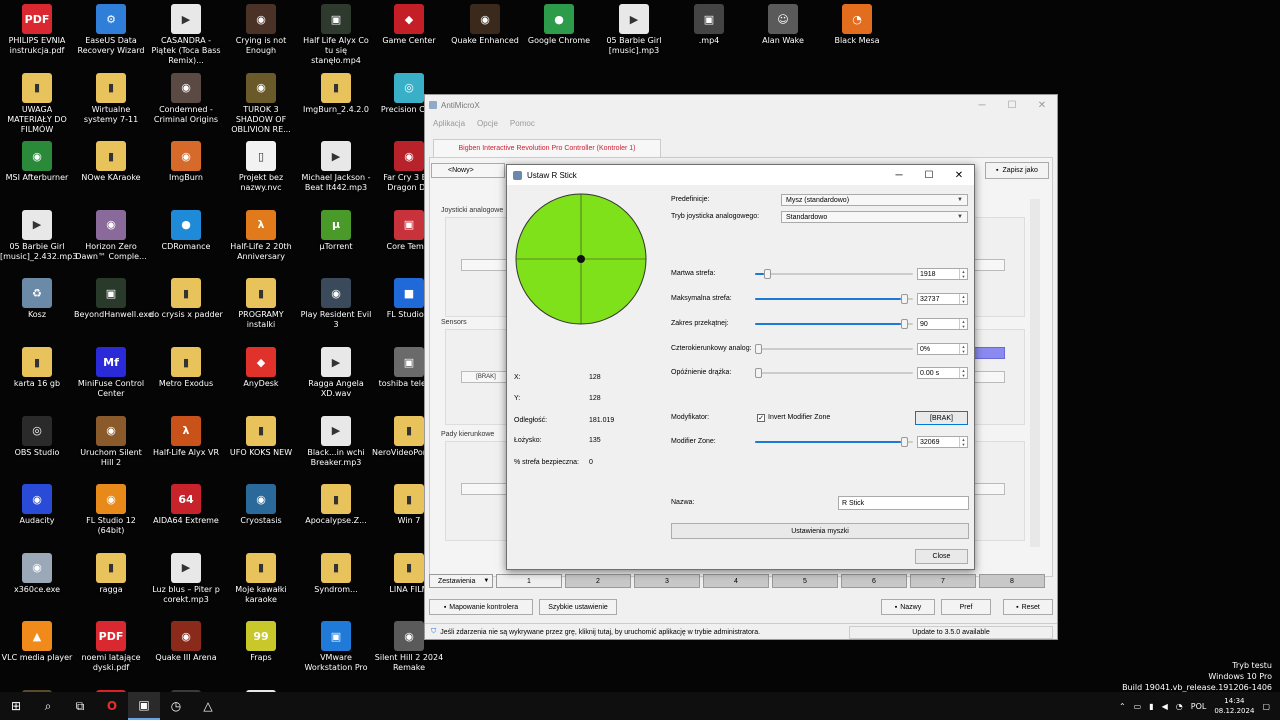 This screenshot has width=1280, height=720. I want to click on clock: 14:34 08.12.2024, so click(1234, 706).